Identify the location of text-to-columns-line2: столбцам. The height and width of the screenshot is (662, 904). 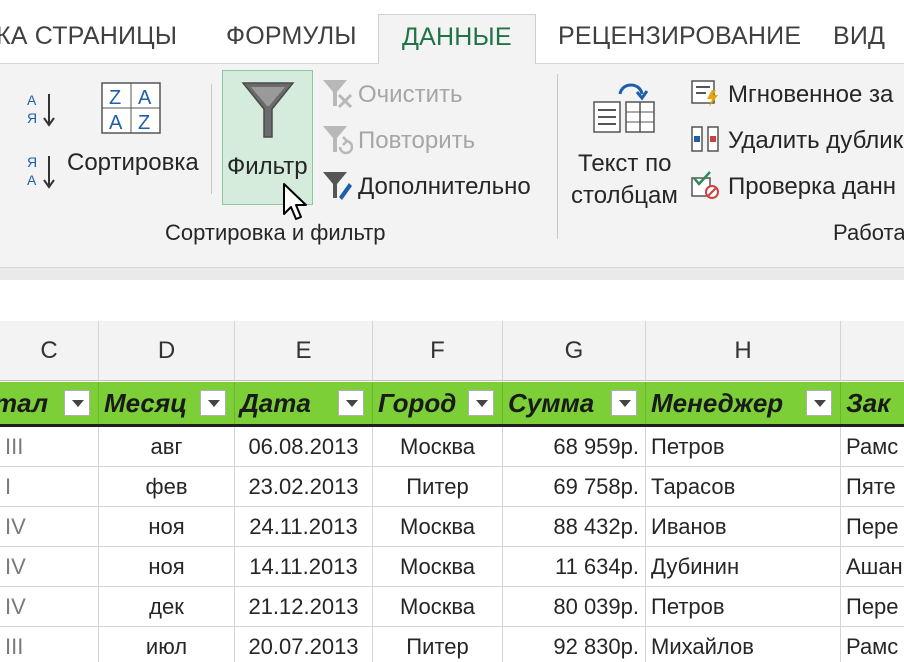
(624, 196).